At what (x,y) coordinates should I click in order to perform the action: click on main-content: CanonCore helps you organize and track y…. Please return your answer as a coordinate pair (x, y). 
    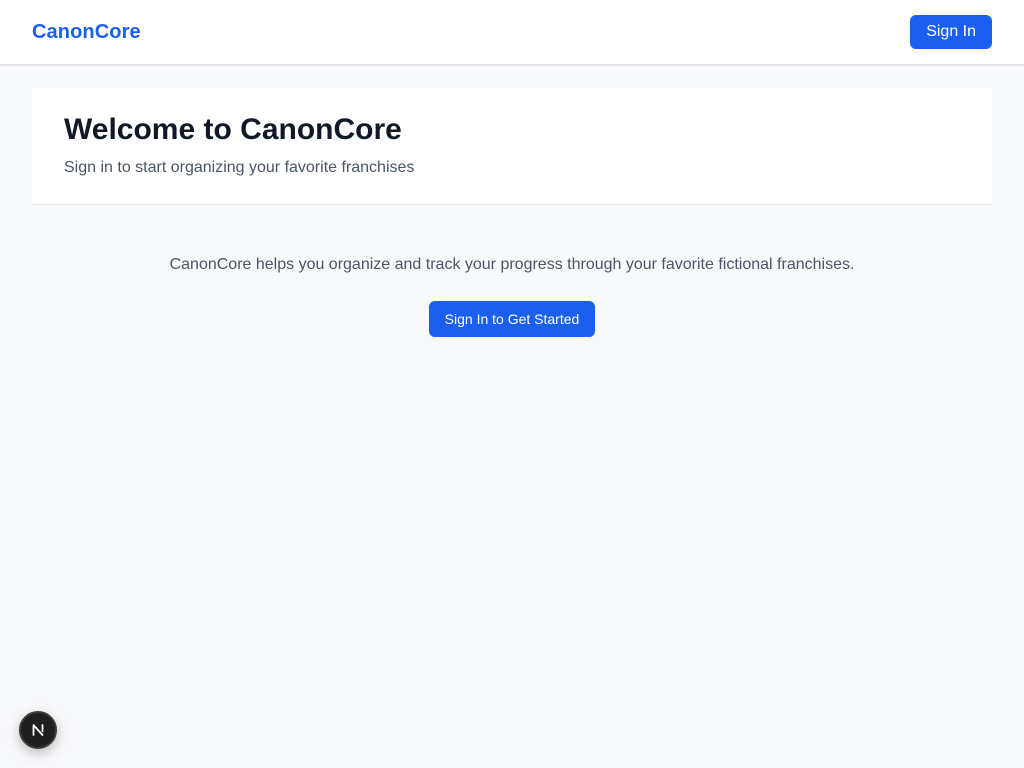
    Looking at the image, I should click on (512, 294).